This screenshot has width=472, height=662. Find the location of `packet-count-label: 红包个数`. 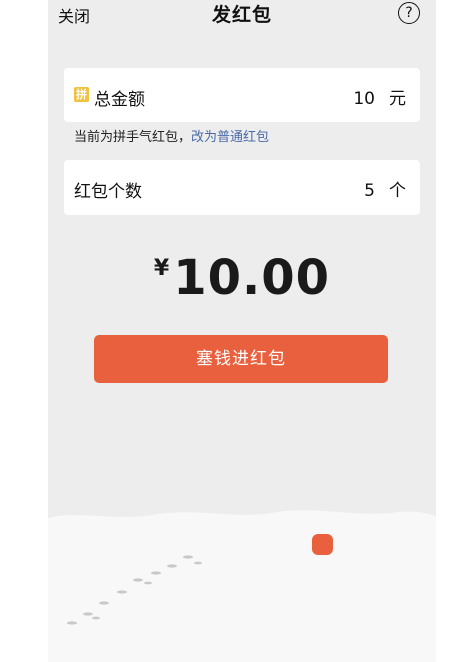

packet-count-label: 红包个数 is located at coordinates (108, 192).